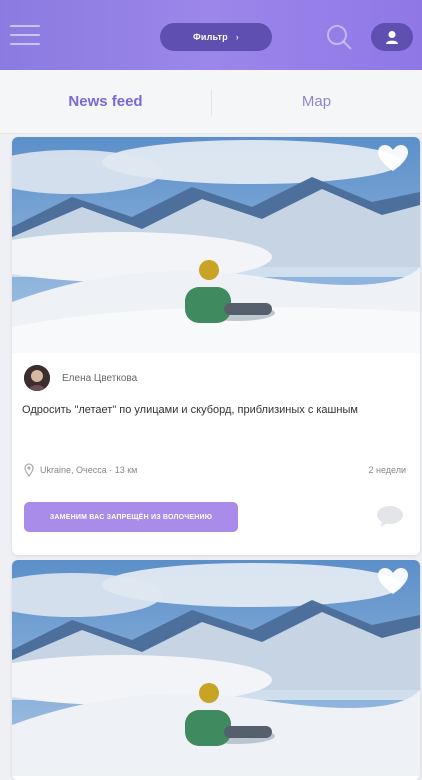 Image resolution: width=422 pixels, height=780 pixels. I want to click on location-text: Ukraine, Очесса · 13 км, so click(89, 470).